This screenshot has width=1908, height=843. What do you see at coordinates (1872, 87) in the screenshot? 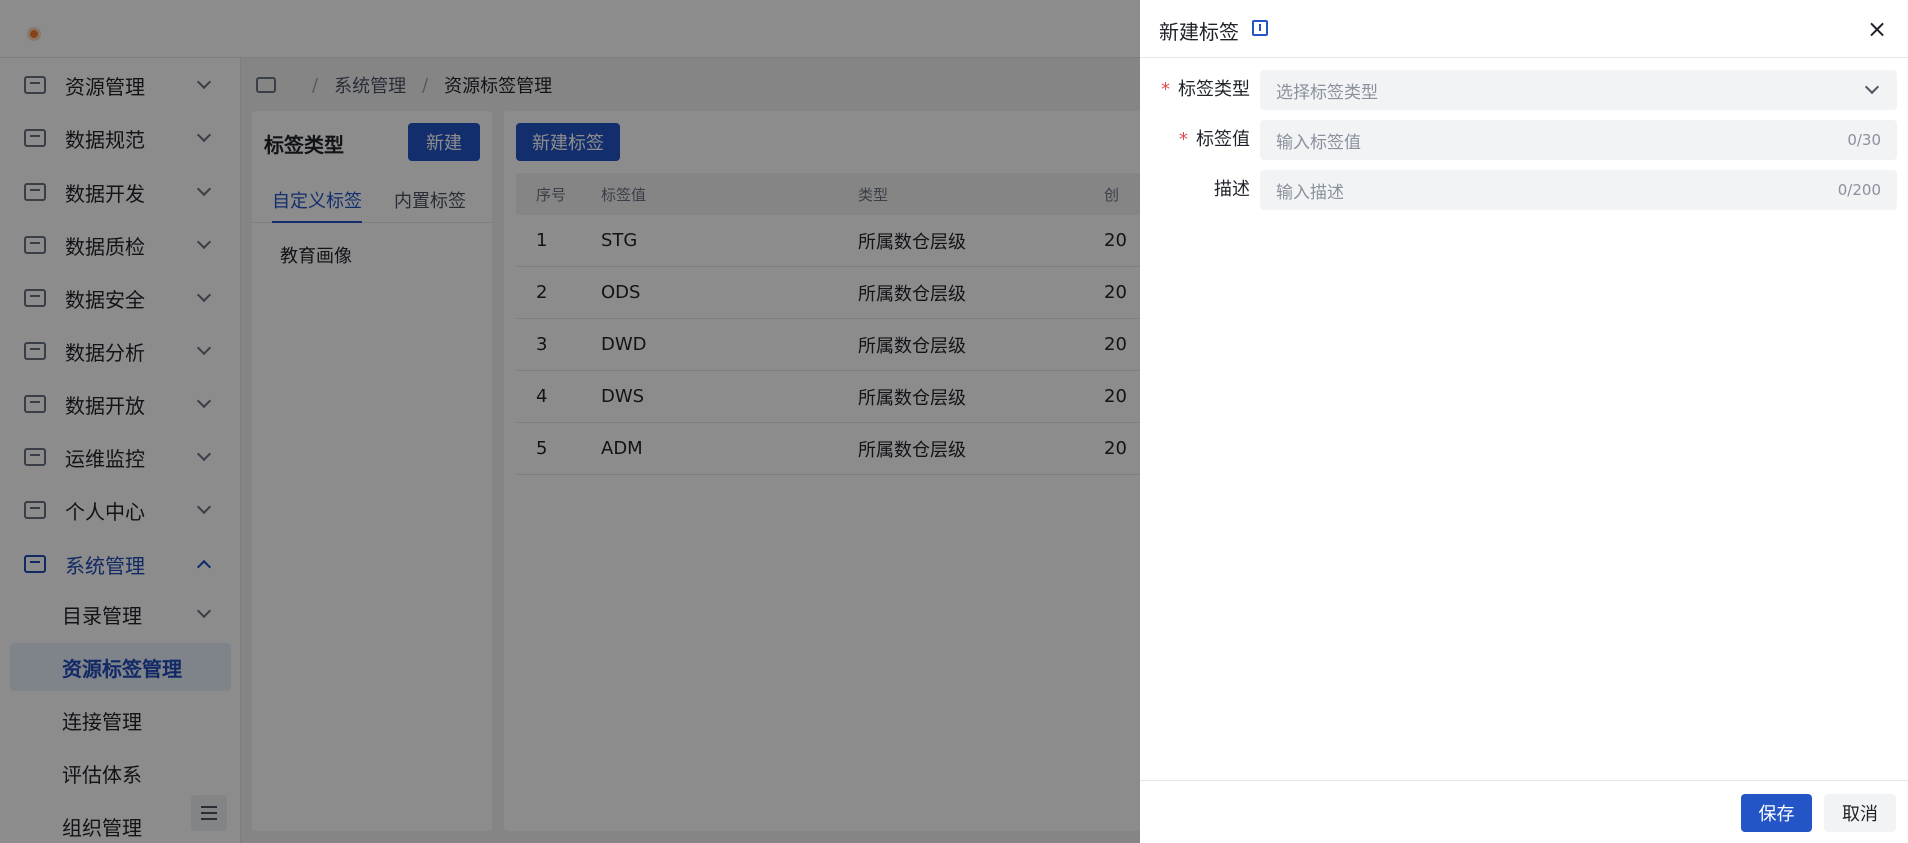
I see `chevron-down-icon` at bounding box center [1872, 87].